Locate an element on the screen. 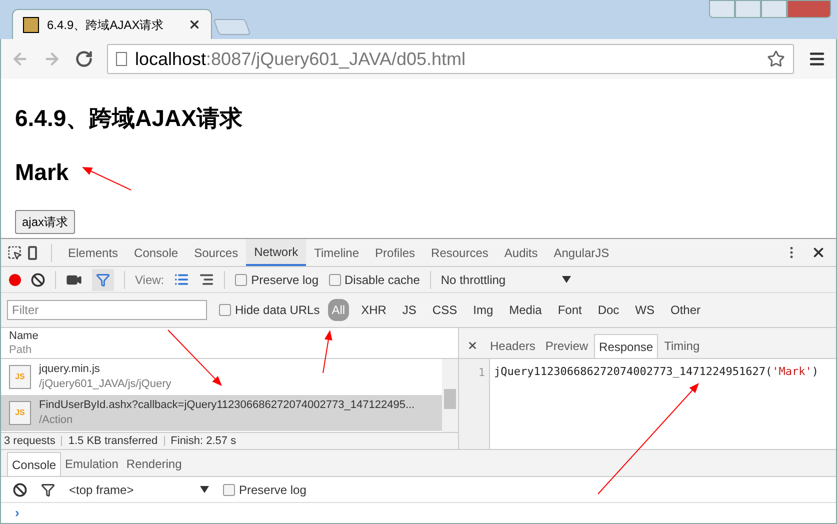 Image resolution: width=837 pixels, height=524 pixels. console-prompt: › is located at coordinates (17, 513).